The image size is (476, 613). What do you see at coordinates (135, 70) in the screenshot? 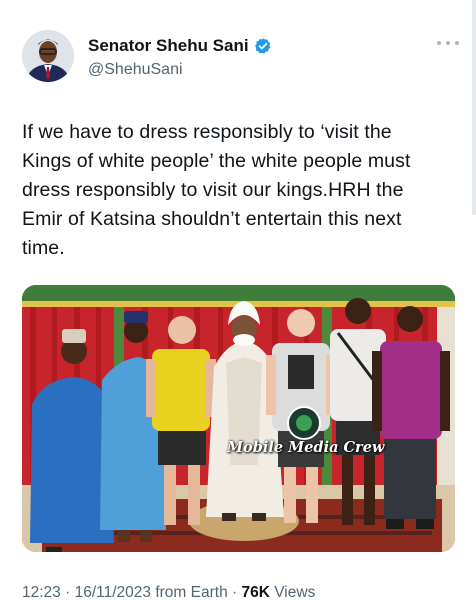
I see `author-handle: @ShehuSani` at bounding box center [135, 70].